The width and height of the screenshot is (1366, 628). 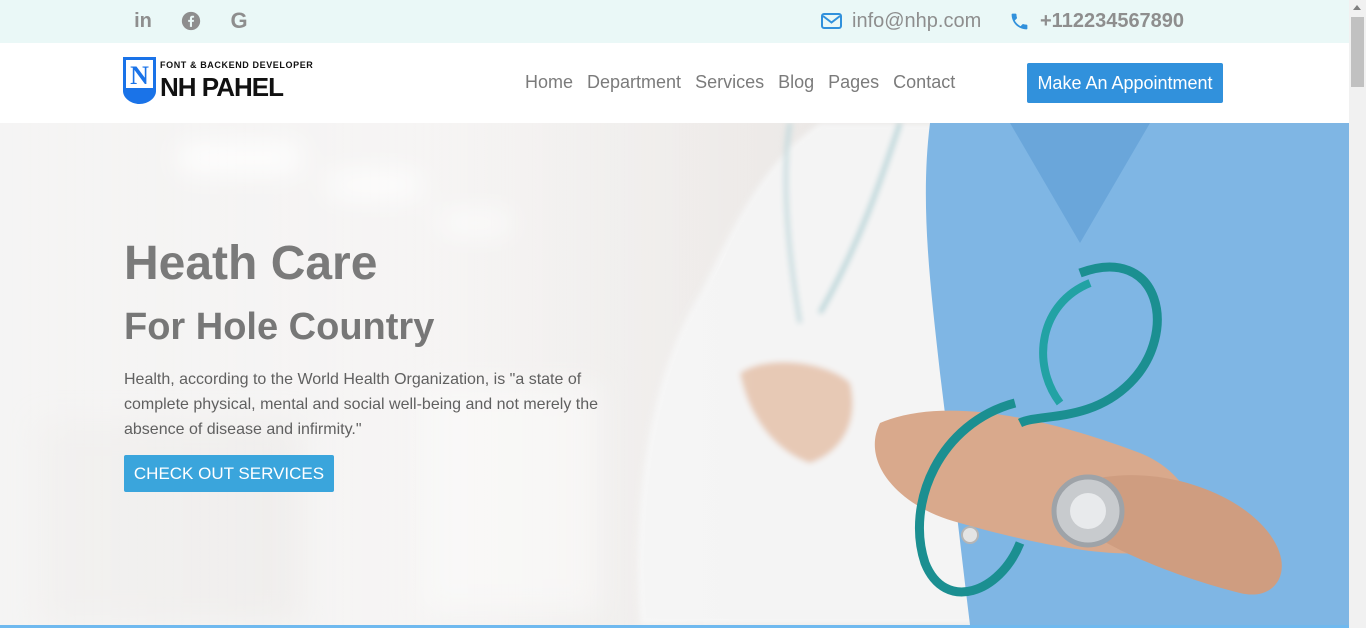 What do you see at coordinates (917, 20) in the screenshot?
I see `email-text: info@nhp.com` at bounding box center [917, 20].